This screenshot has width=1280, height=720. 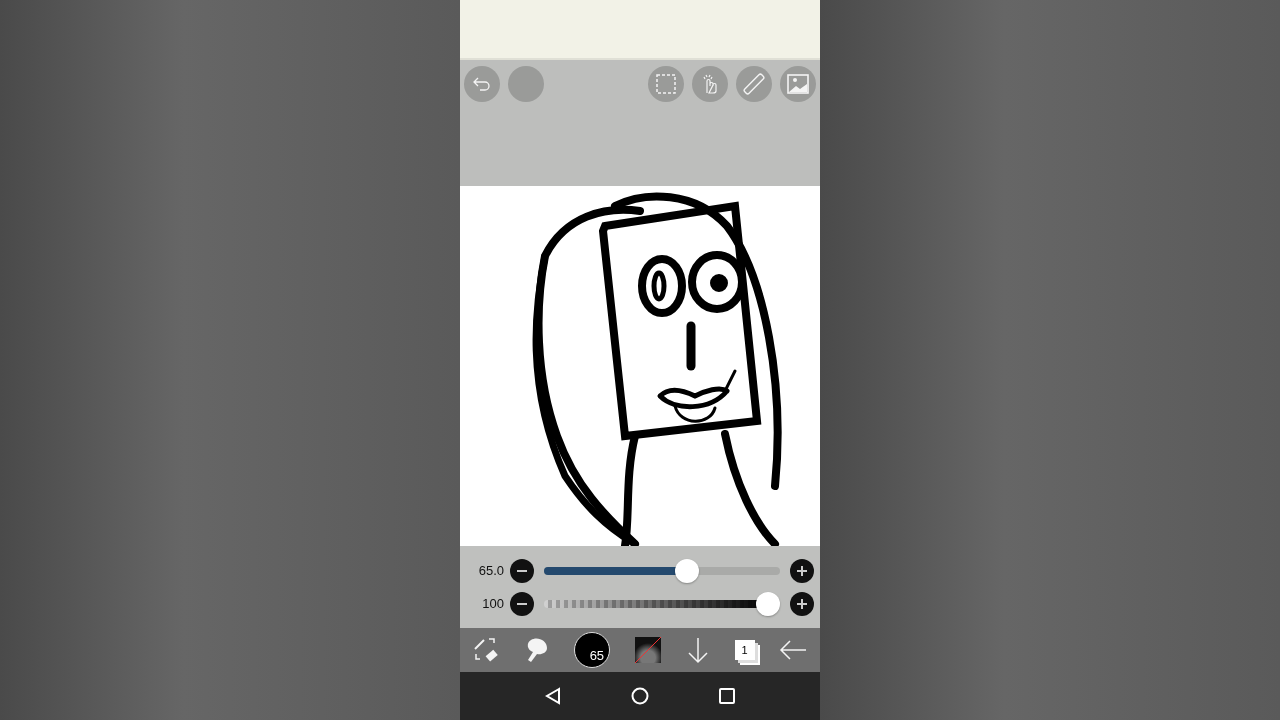 I want to click on image-button, so click(x=798, y=84).